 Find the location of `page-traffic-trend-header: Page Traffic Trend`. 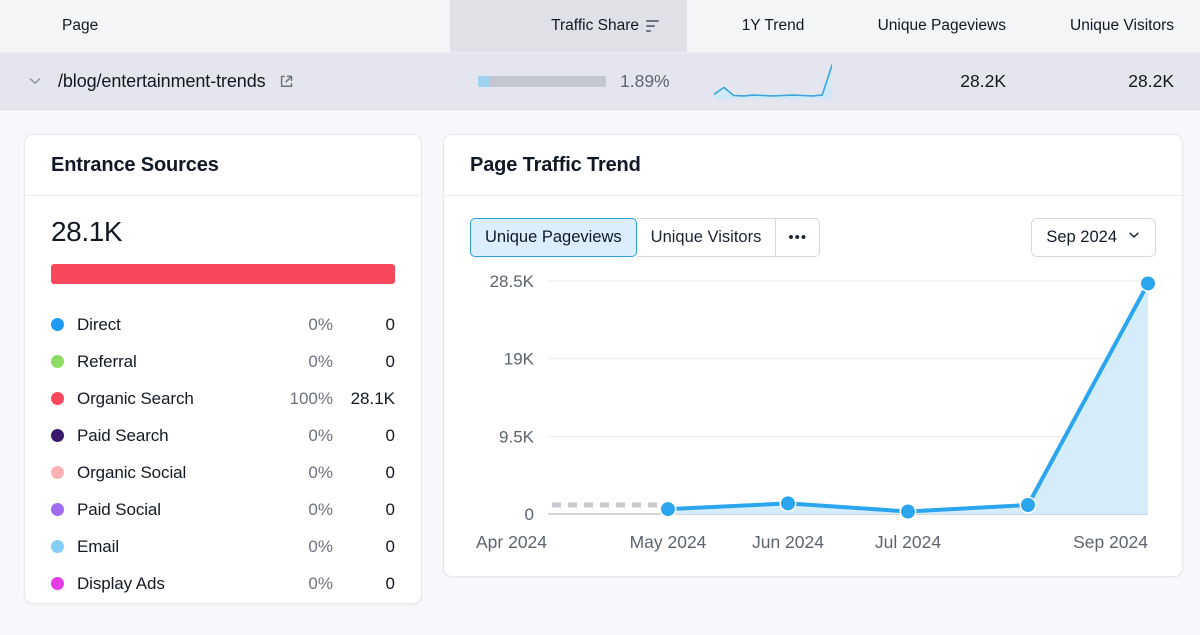

page-traffic-trend-header: Page Traffic Trend is located at coordinates (813, 165).